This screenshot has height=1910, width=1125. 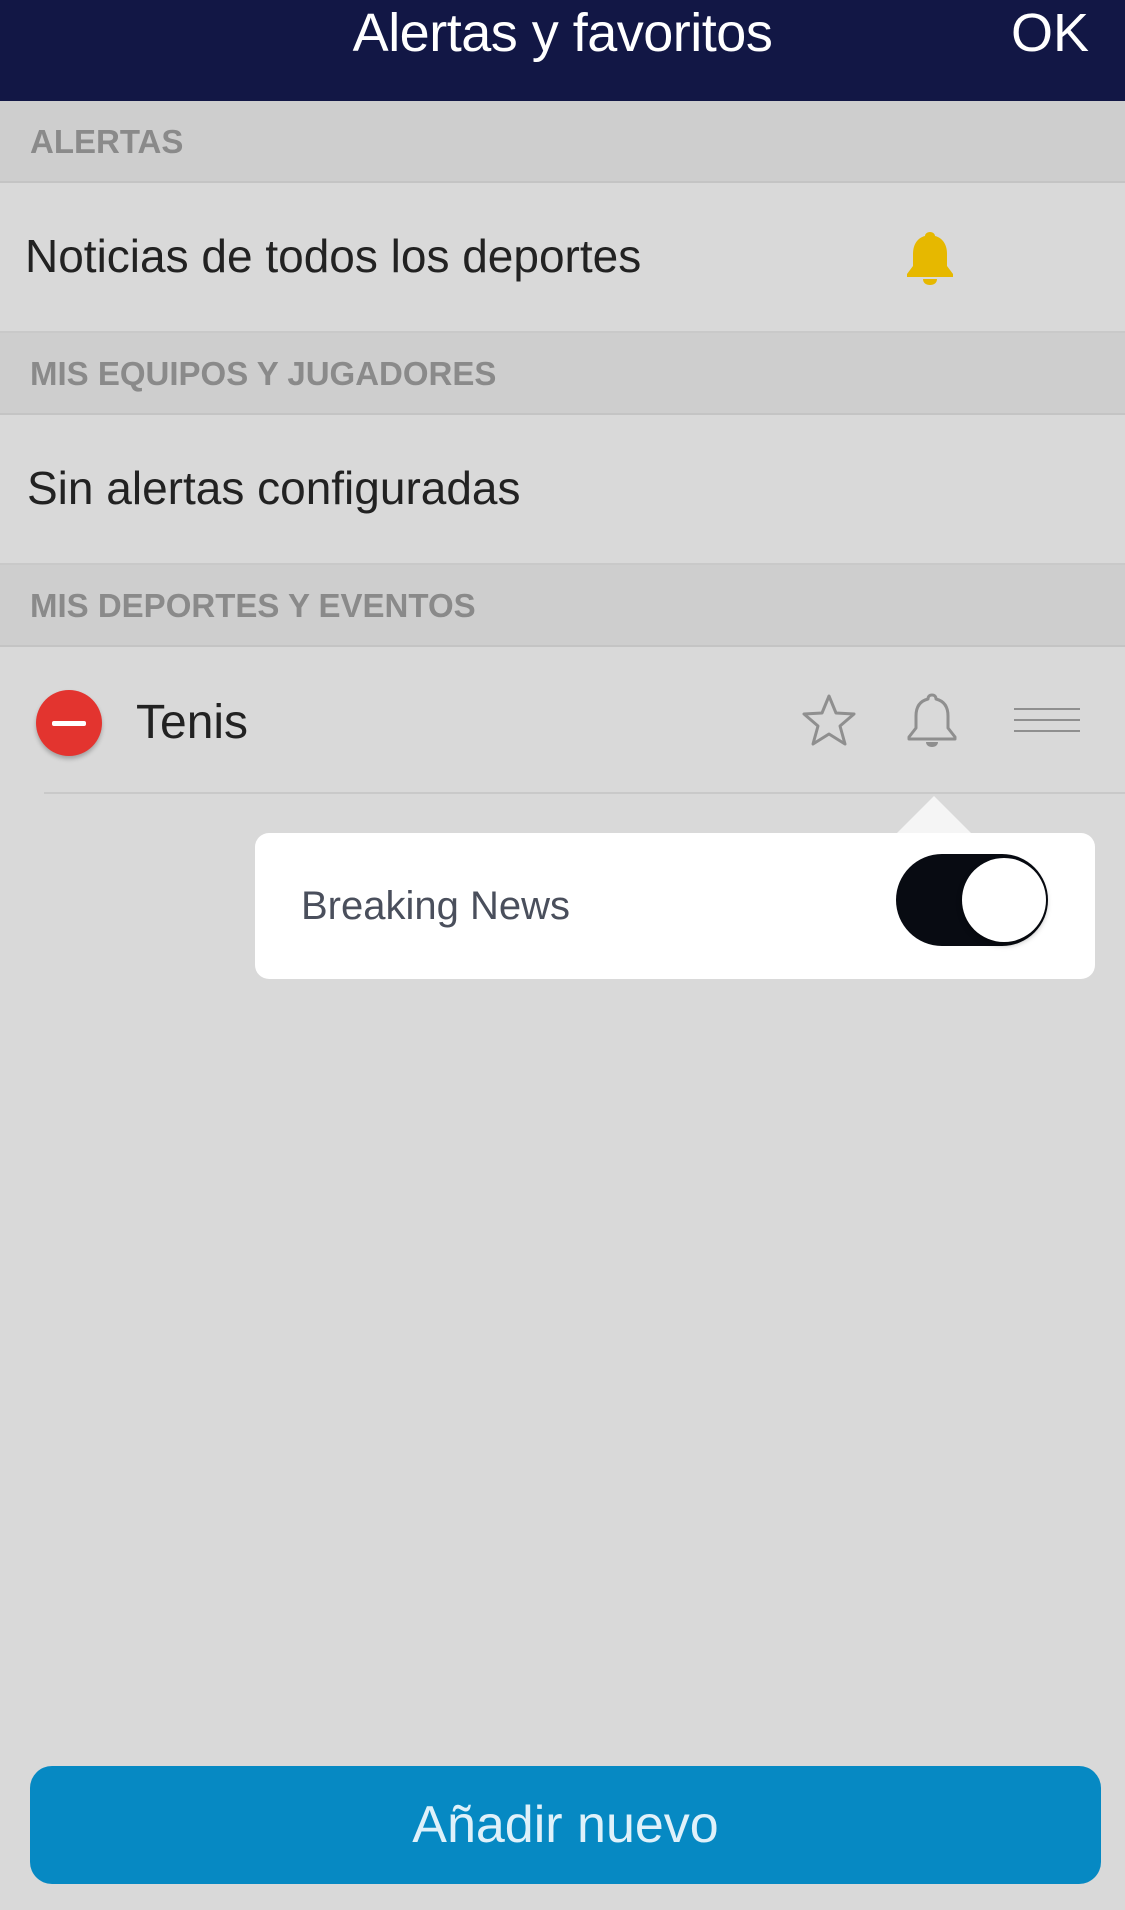 I want to click on row-empty-teams: Sin alertas configuradas, so click(x=562, y=490).